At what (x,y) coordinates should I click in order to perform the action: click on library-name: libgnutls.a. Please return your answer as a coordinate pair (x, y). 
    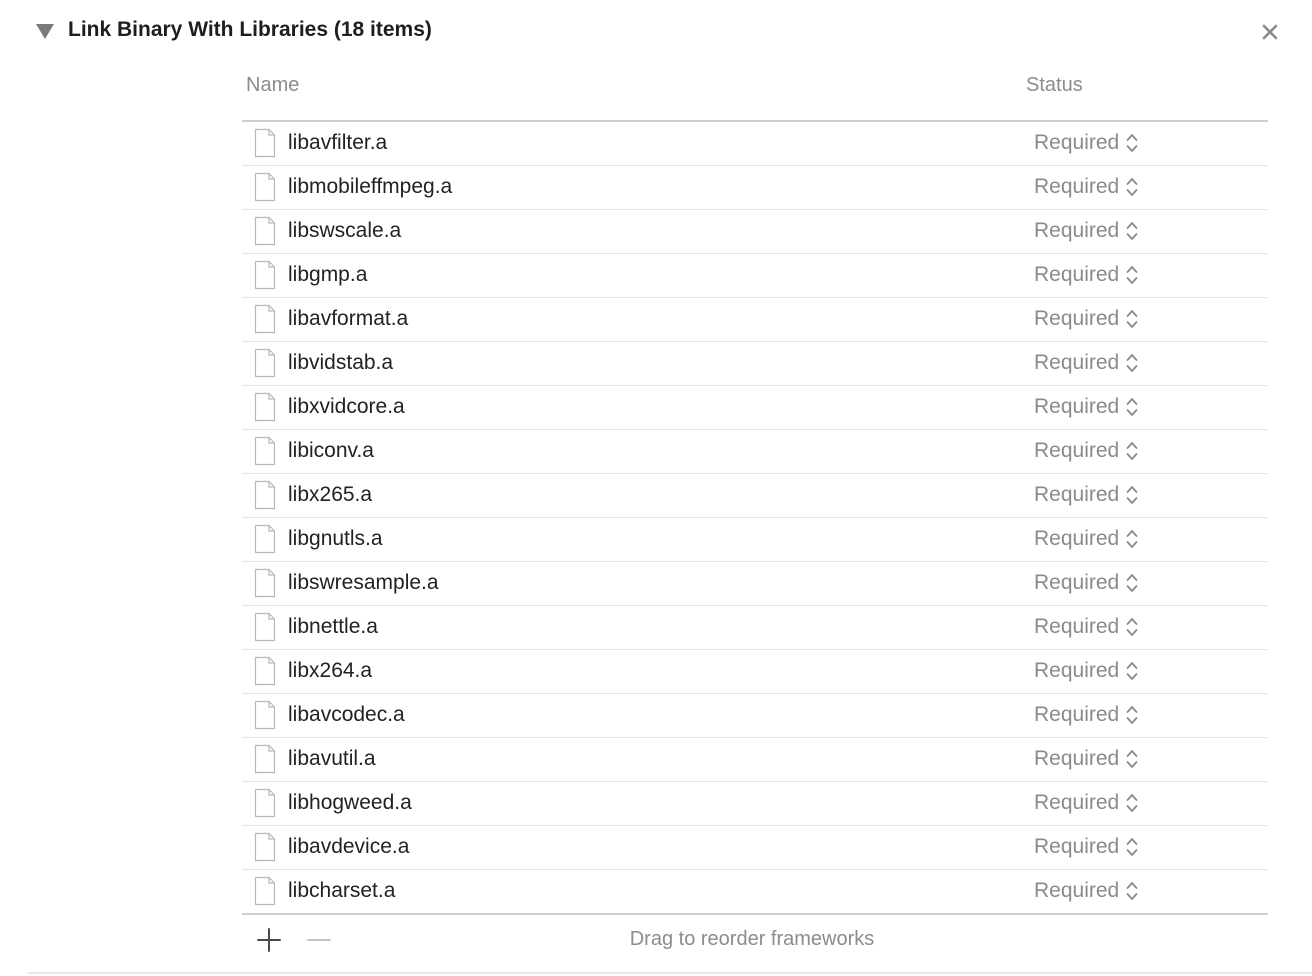
    Looking at the image, I should click on (335, 538).